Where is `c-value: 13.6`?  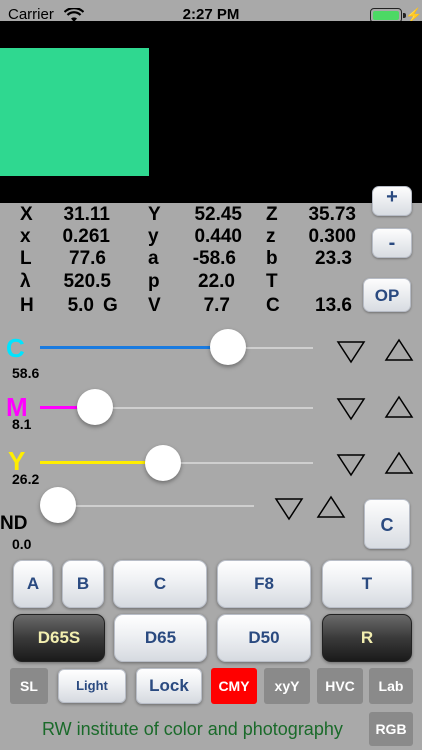
c-value: 13.6 is located at coordinates (333, 305).